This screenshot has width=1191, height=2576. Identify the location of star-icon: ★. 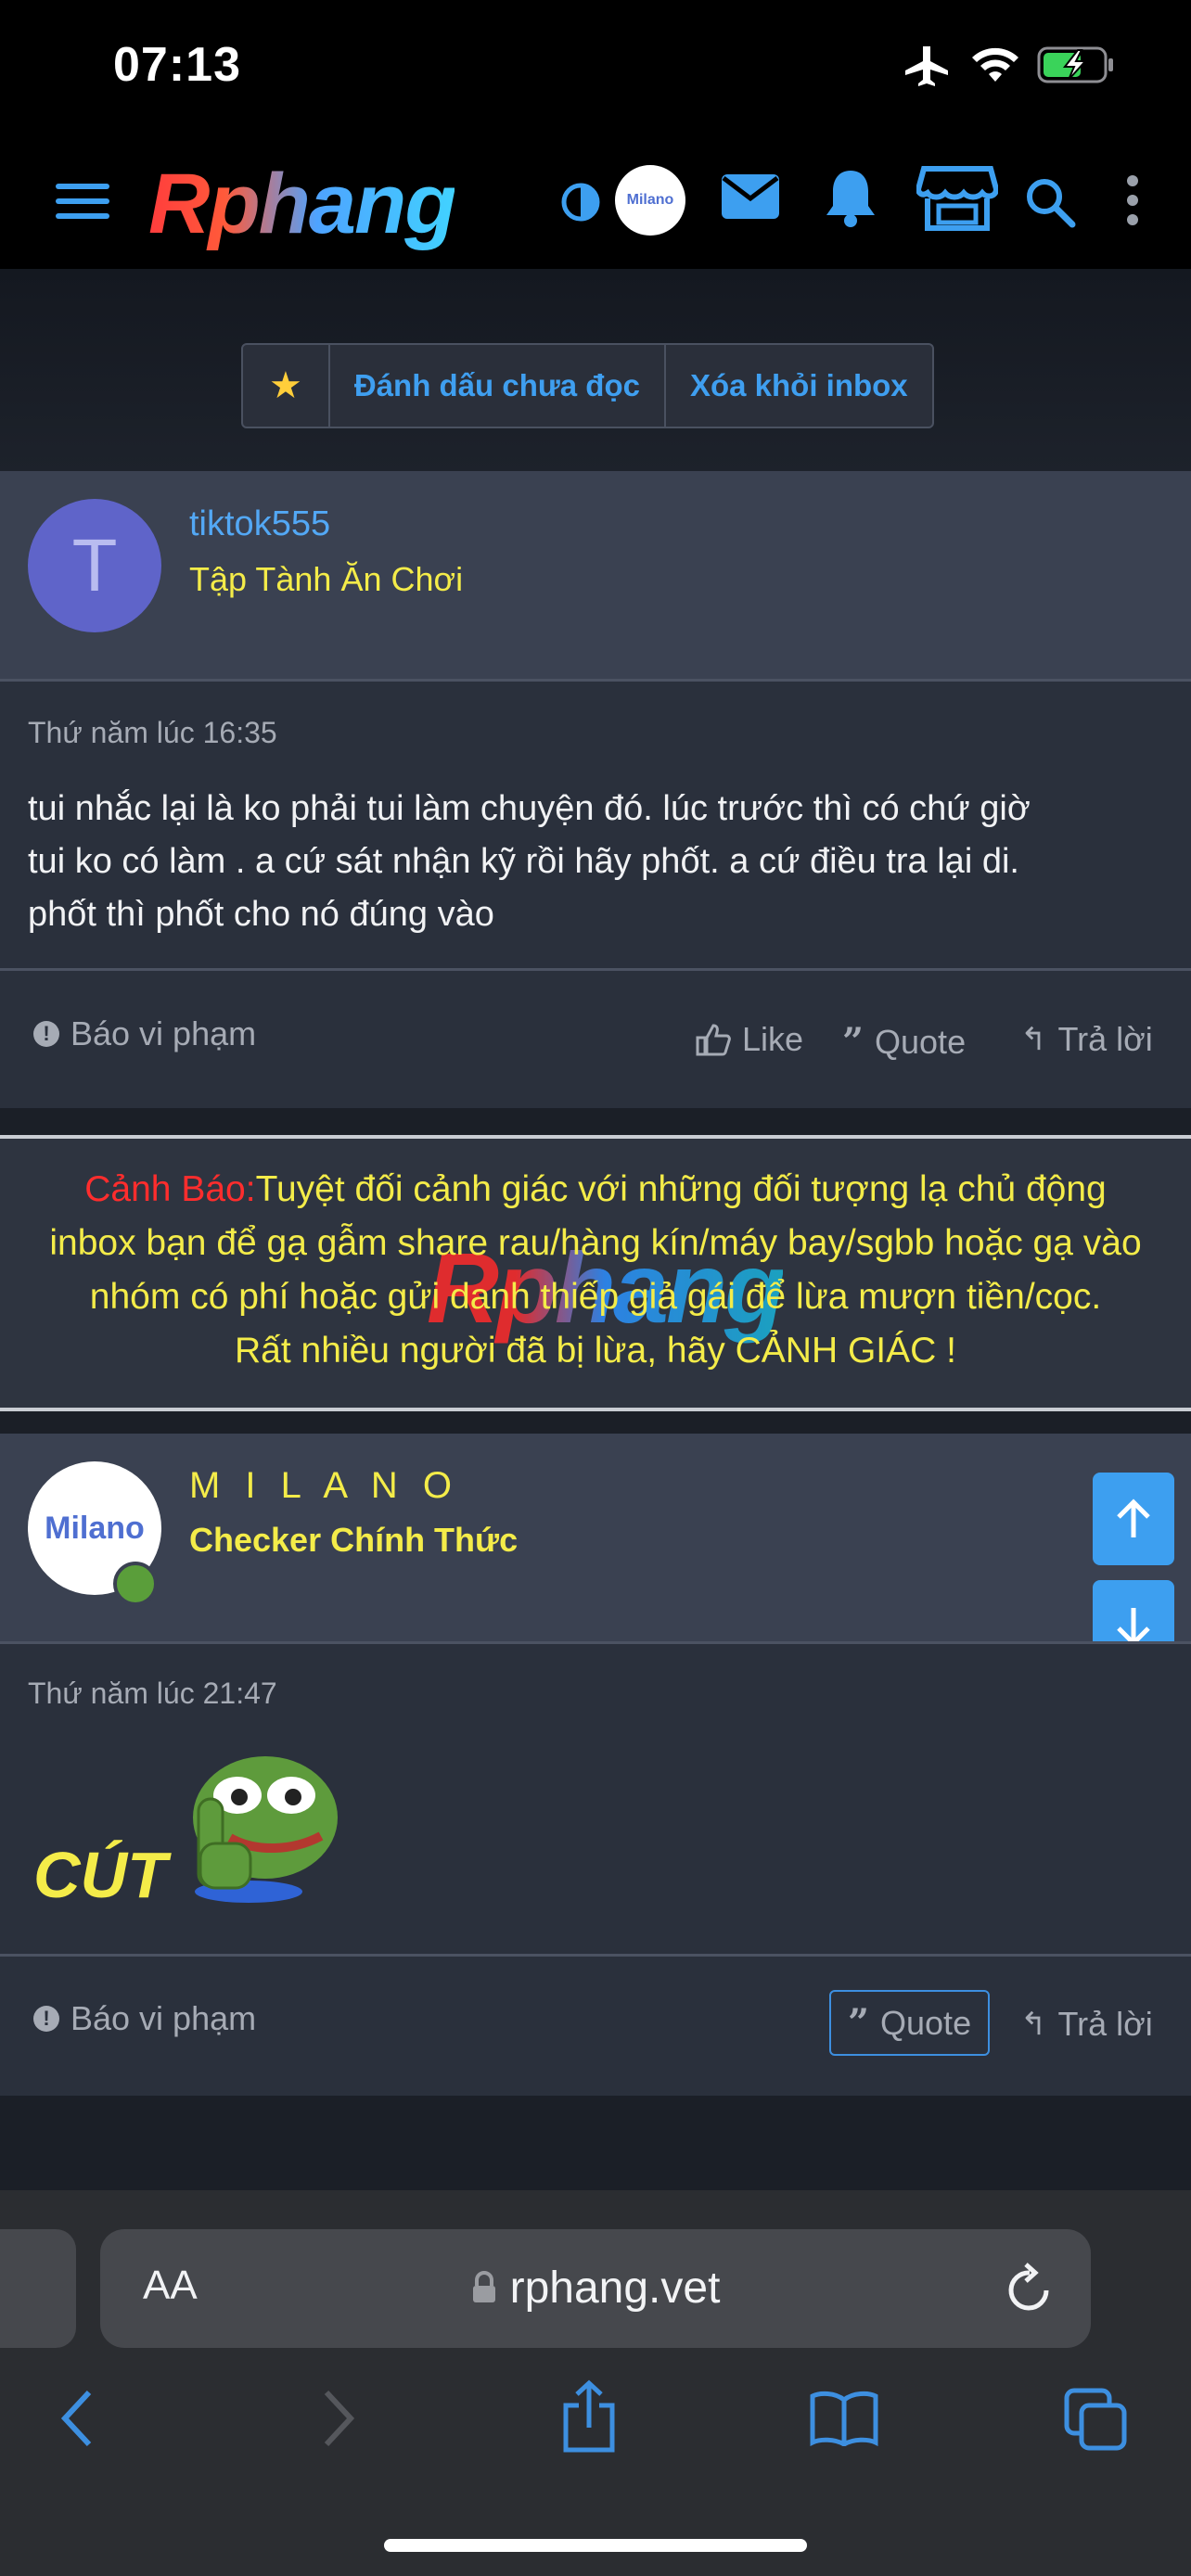
(285, 385).